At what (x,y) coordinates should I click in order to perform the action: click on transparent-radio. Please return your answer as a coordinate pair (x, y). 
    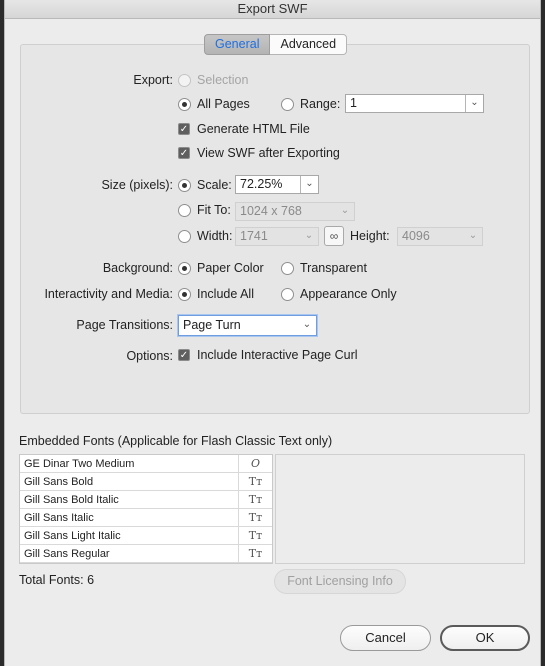
    Looking at the image, I should click on (287, 268).